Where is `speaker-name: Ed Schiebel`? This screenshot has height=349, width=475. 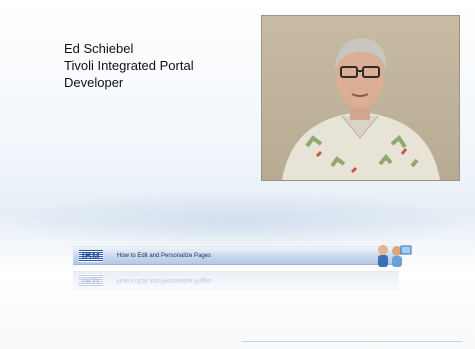
speaker-name: Ed Schiebel is located at coordinates (99, 48).